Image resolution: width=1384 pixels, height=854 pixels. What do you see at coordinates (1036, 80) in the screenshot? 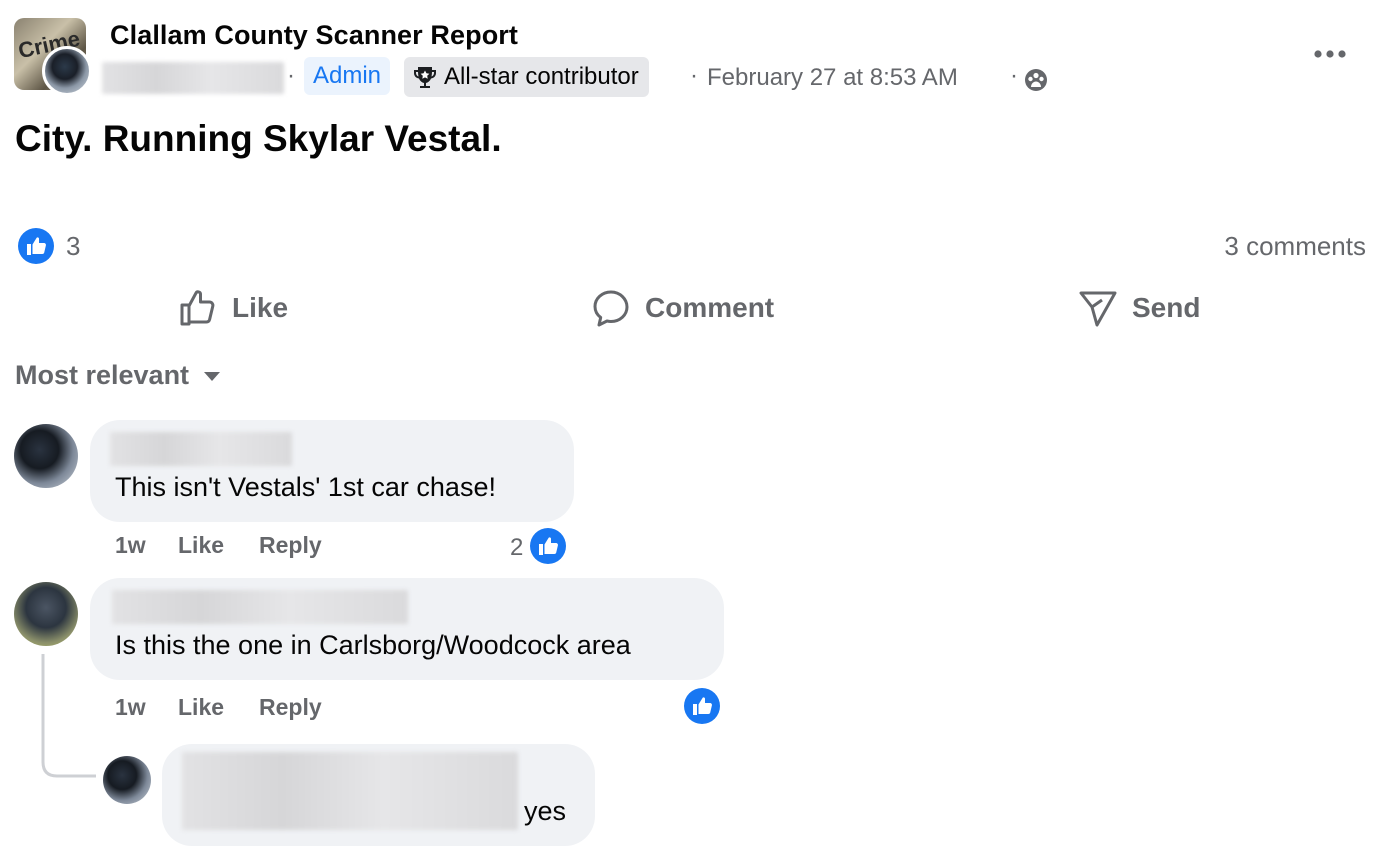
I see `privacy-icon` at bounding box center [1036, 80].